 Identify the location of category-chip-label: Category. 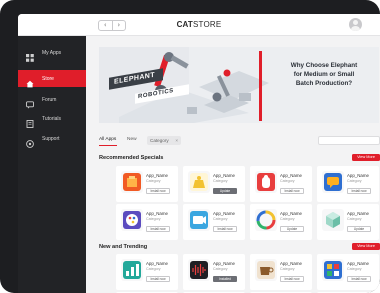
(159, 140).